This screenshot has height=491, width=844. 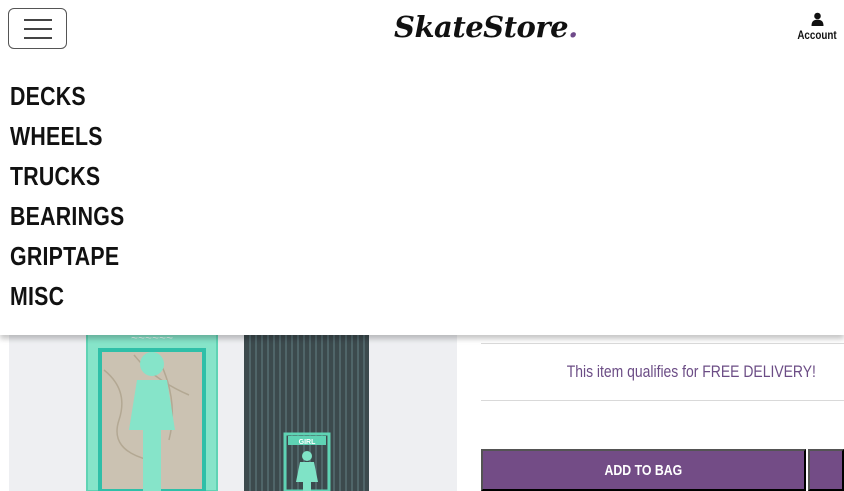 I want to click on logo-text: SkateStore, so click(x=481, y=27).